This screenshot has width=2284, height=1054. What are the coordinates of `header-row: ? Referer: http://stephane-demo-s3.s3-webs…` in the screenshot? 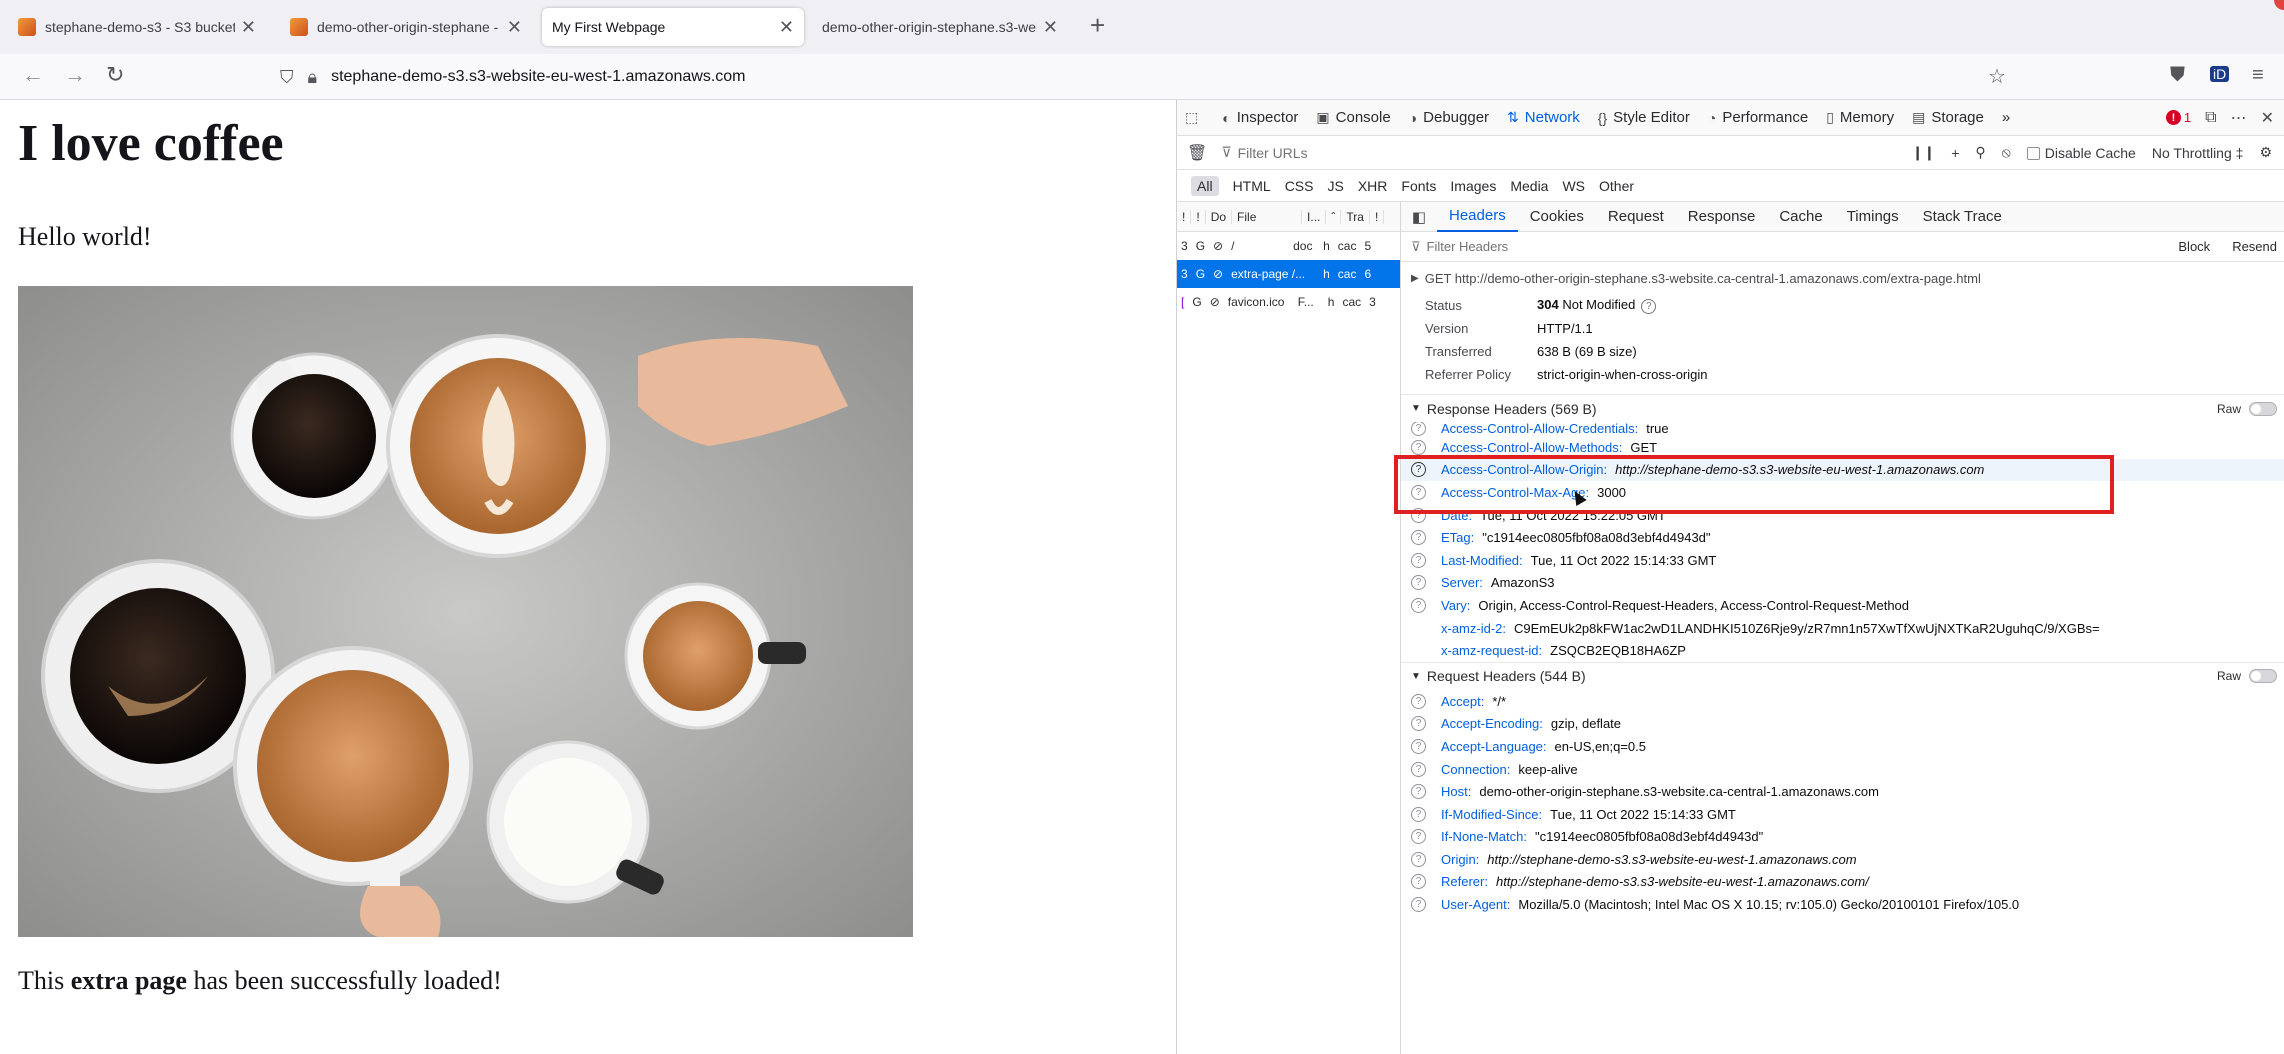 It's located at (1842, 882).